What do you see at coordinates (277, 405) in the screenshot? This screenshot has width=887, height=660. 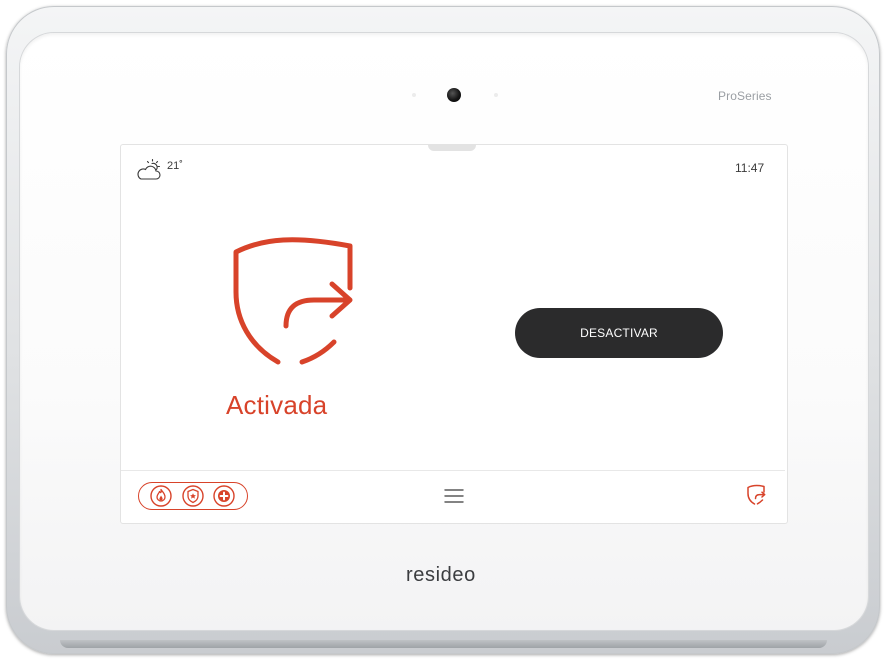 I see `arm-status-label: Activada` at bounding box center [277, 405].